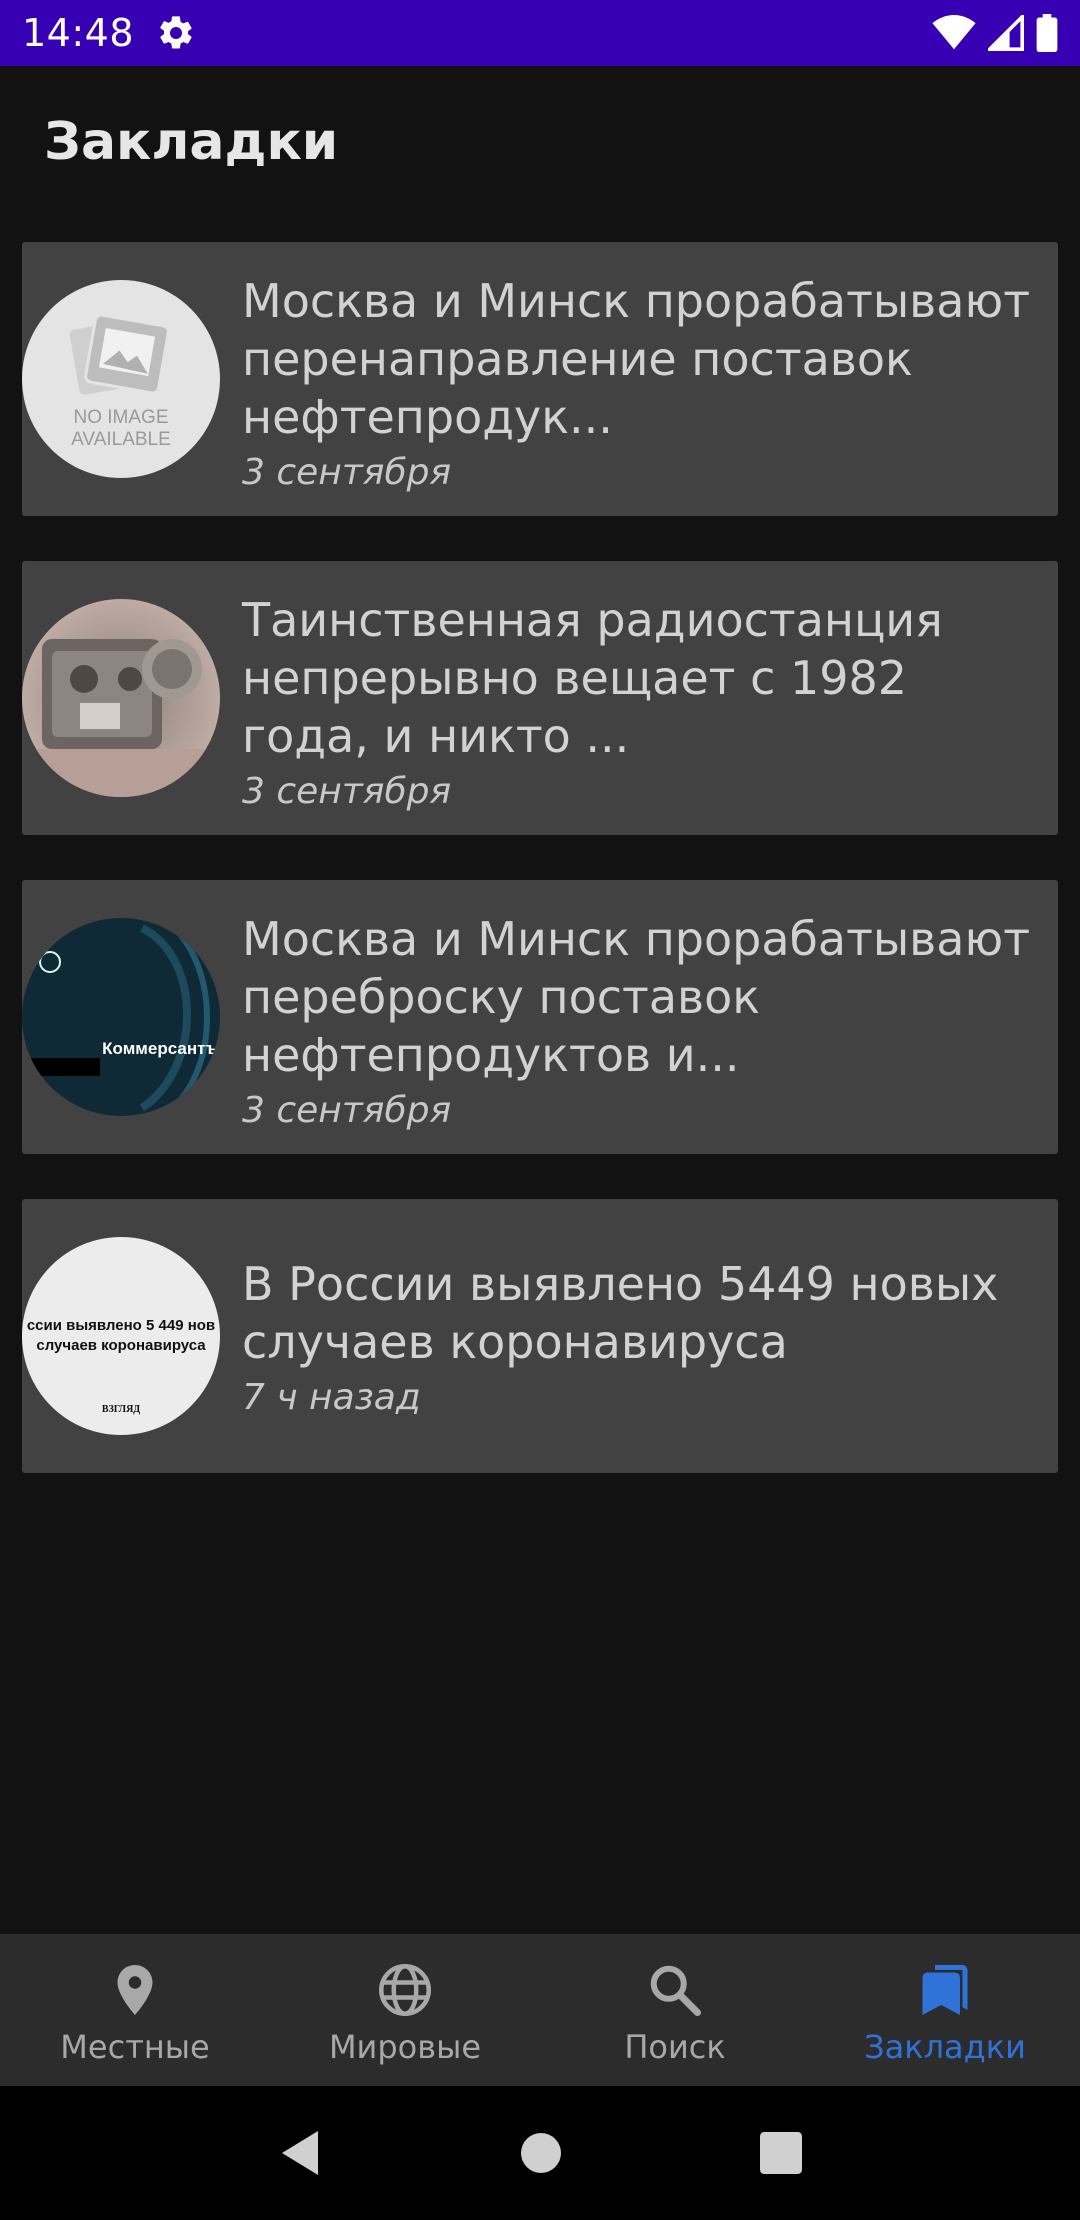 Image resolution: width=1080 pixels, height=2220 pixels. Describe the element at coordinates (191, 142) in the screenshot. I see `page-title: Закладки` at that location.